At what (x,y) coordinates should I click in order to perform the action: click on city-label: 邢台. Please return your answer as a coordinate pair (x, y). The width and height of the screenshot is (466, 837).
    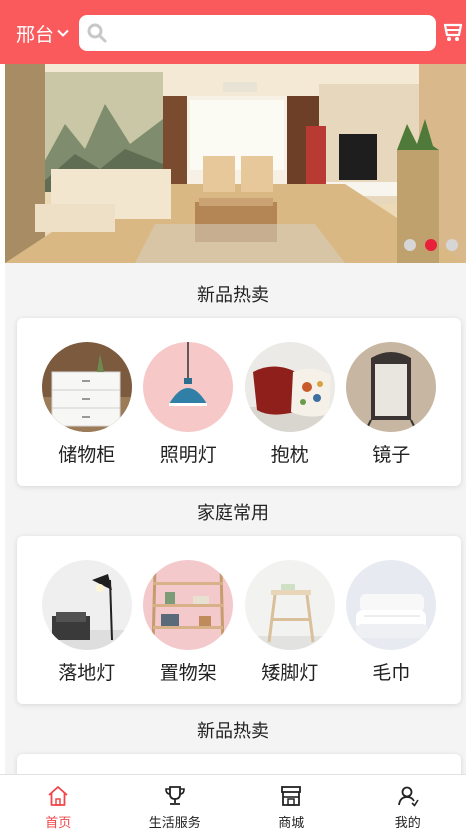
    Looking at the image, I should click on (35, 33).